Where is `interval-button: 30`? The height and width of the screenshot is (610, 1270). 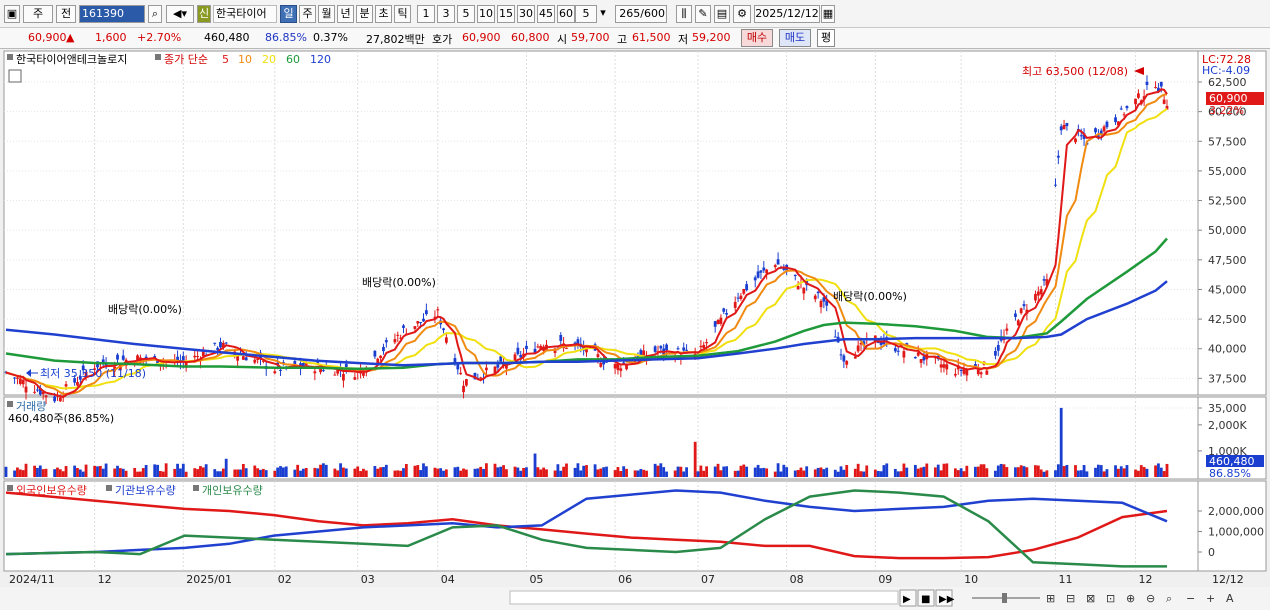 interval-button: 30 is located at coordinates (526, 14).